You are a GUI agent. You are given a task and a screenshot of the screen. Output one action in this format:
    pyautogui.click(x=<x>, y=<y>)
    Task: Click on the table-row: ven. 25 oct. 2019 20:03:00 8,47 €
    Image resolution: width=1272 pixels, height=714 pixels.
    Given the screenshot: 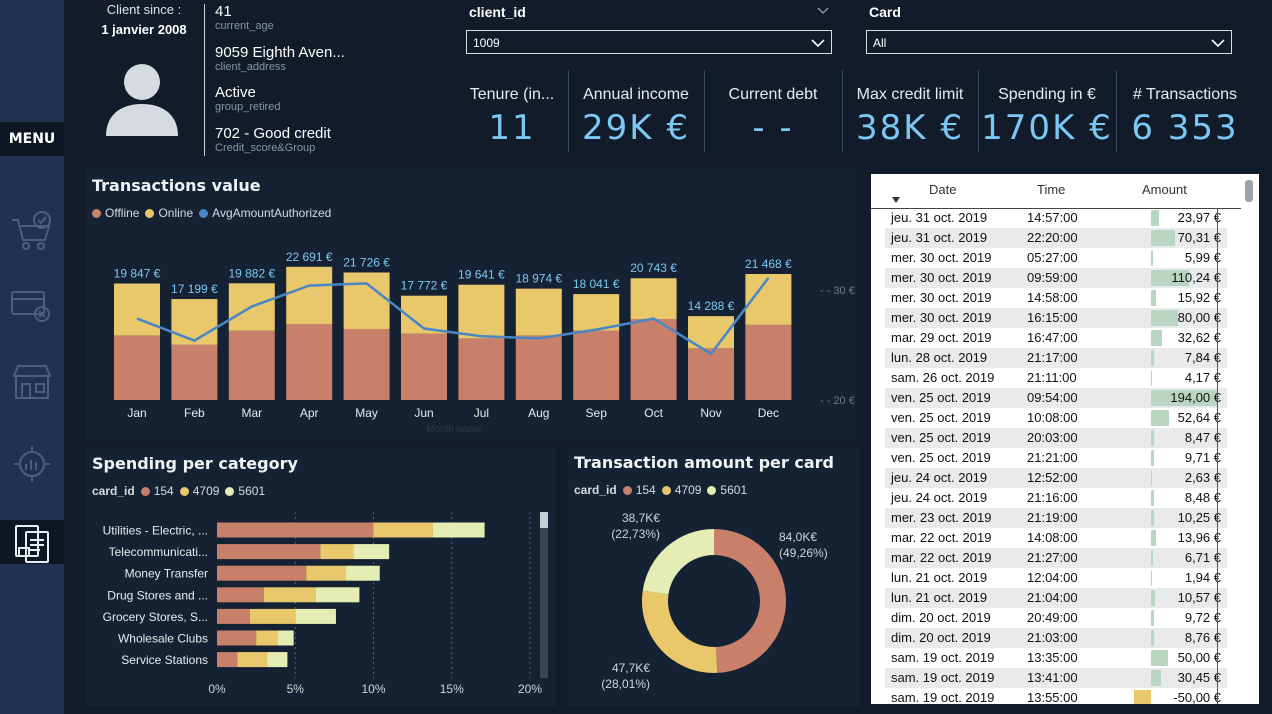 What is the action you would take?
    pyautogui.click(x=1056, y=438)
    